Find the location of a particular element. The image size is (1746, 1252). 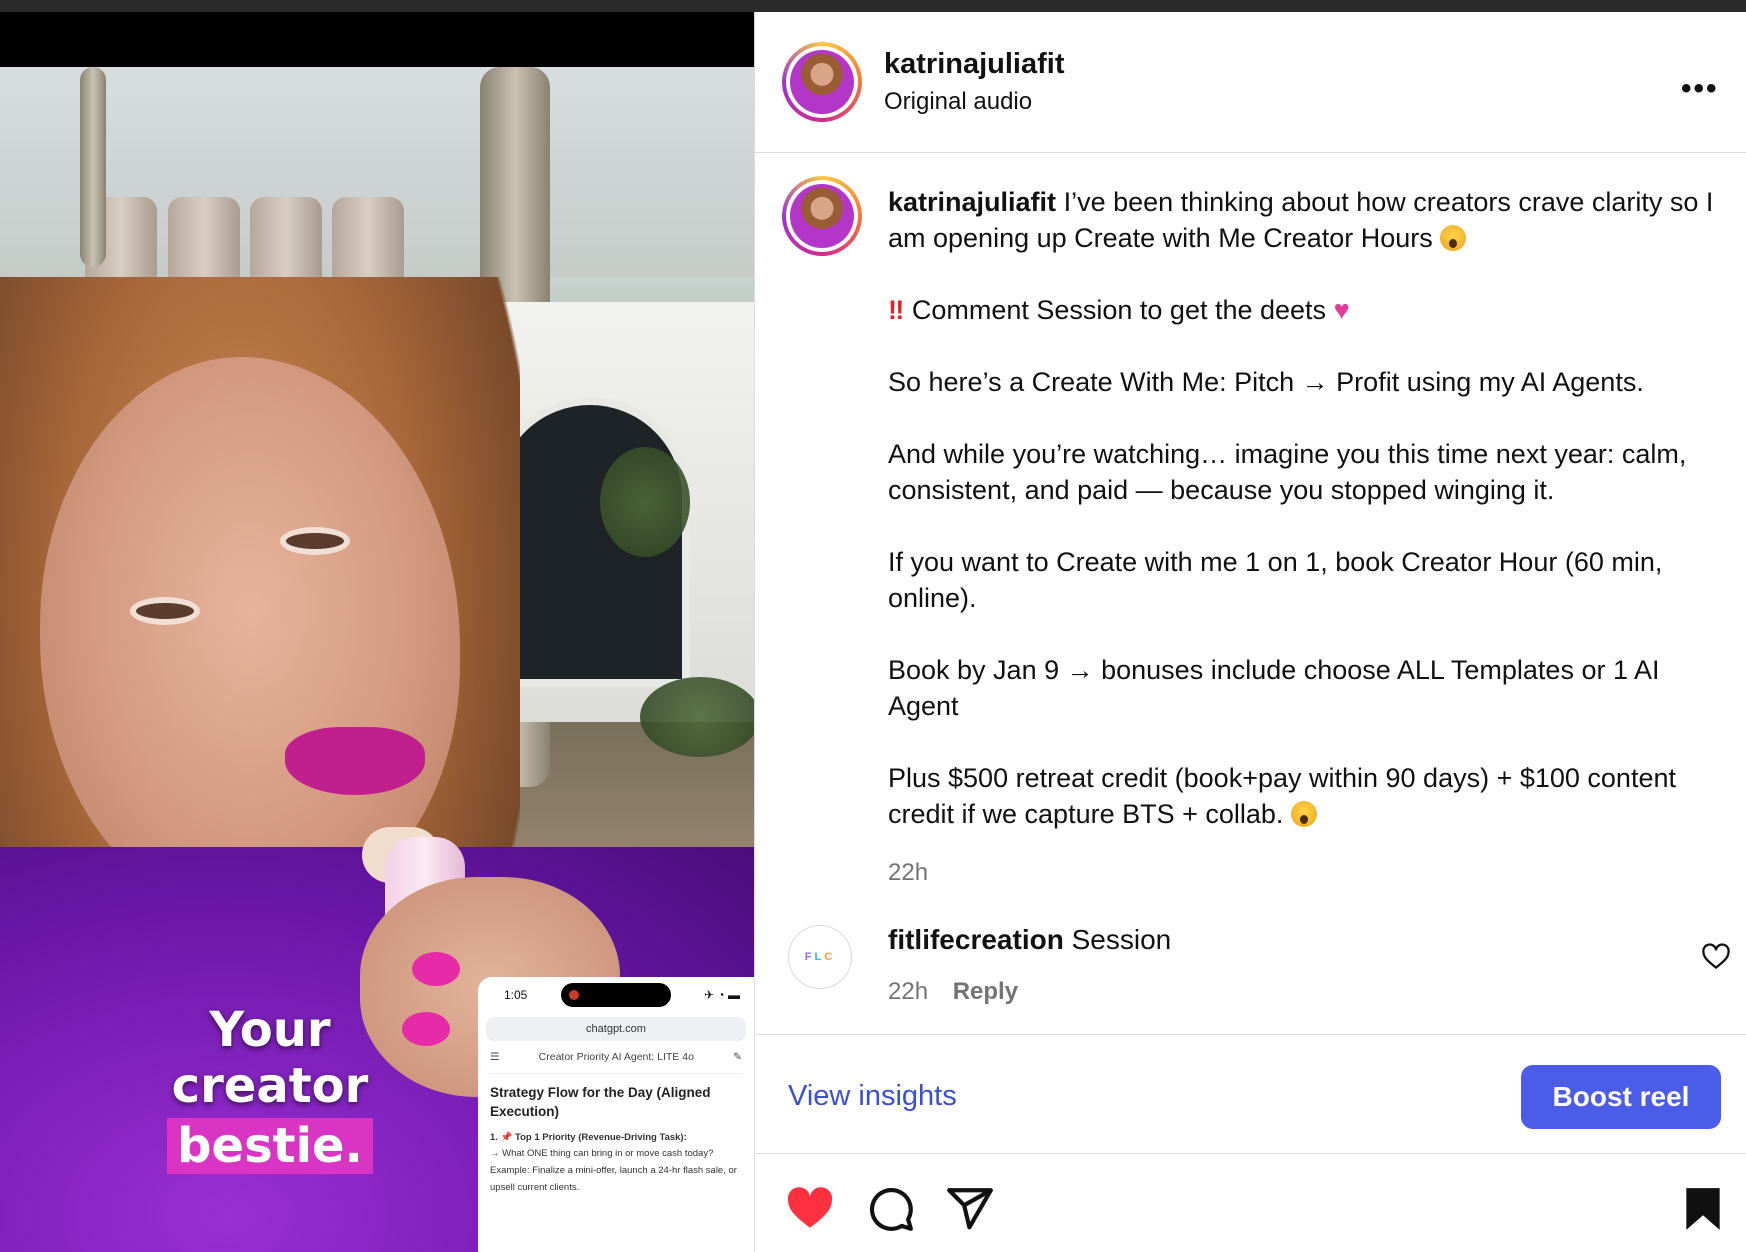

comment-meta: 22h Reply is located at coordinates (953, 992).